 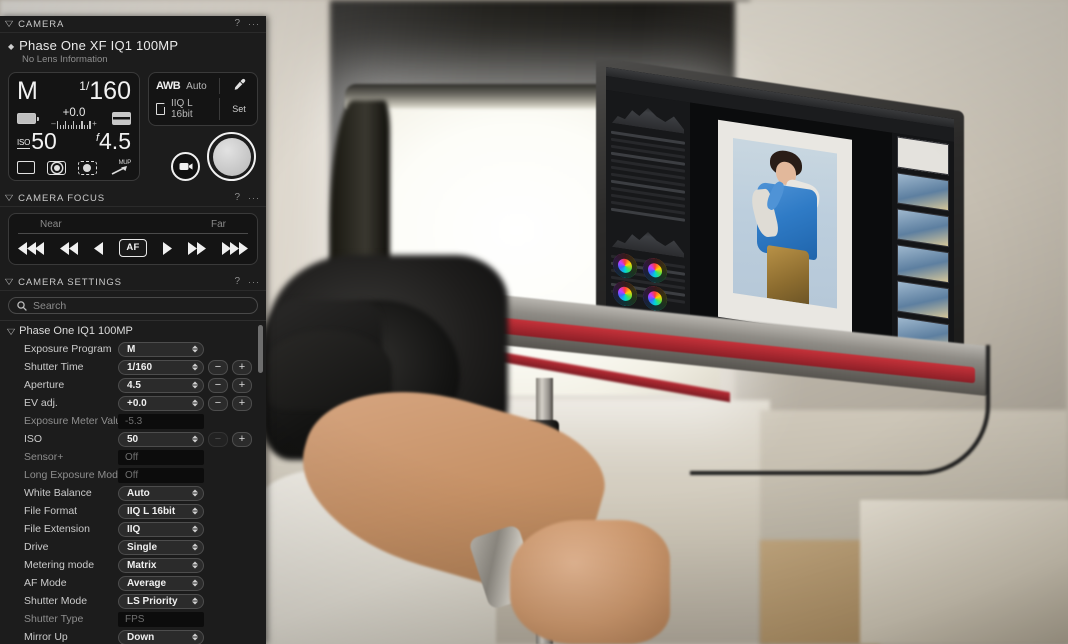 I want to click on camera-model-row: ◆ Phase One XF IQ1 100MP, so click(x=133, y=45).